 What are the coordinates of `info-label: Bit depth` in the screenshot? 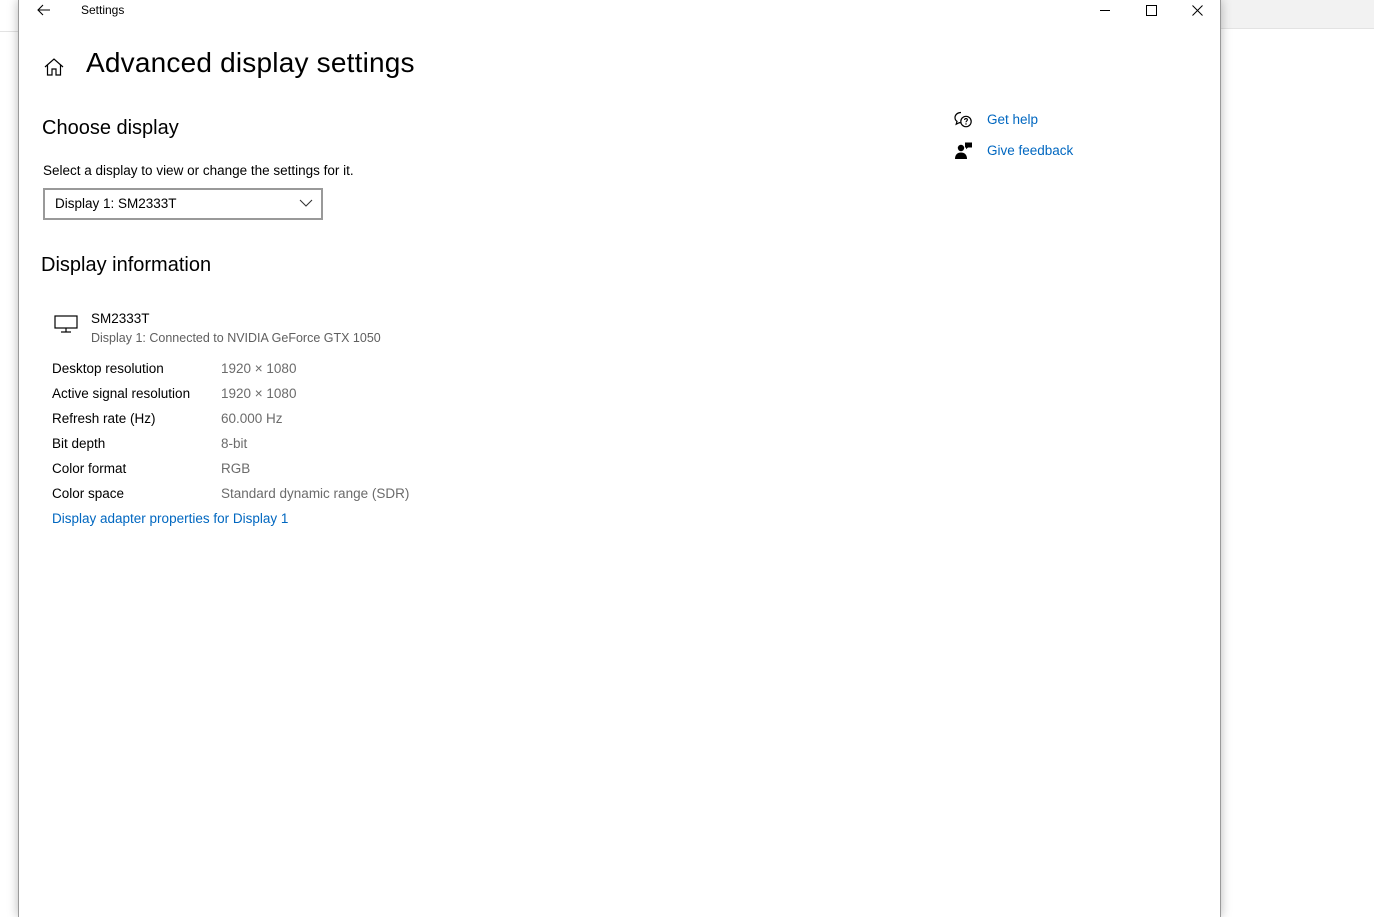 It's located at (79, 443).